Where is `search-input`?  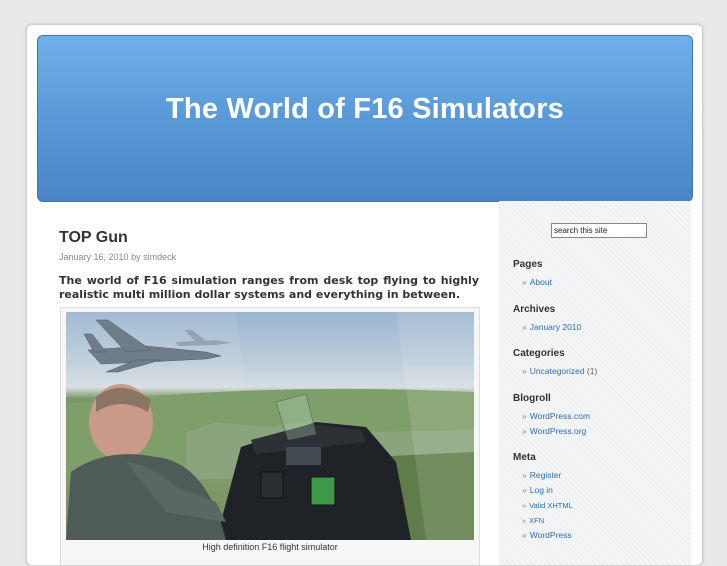 search-input is located at coordinates (599, 230).